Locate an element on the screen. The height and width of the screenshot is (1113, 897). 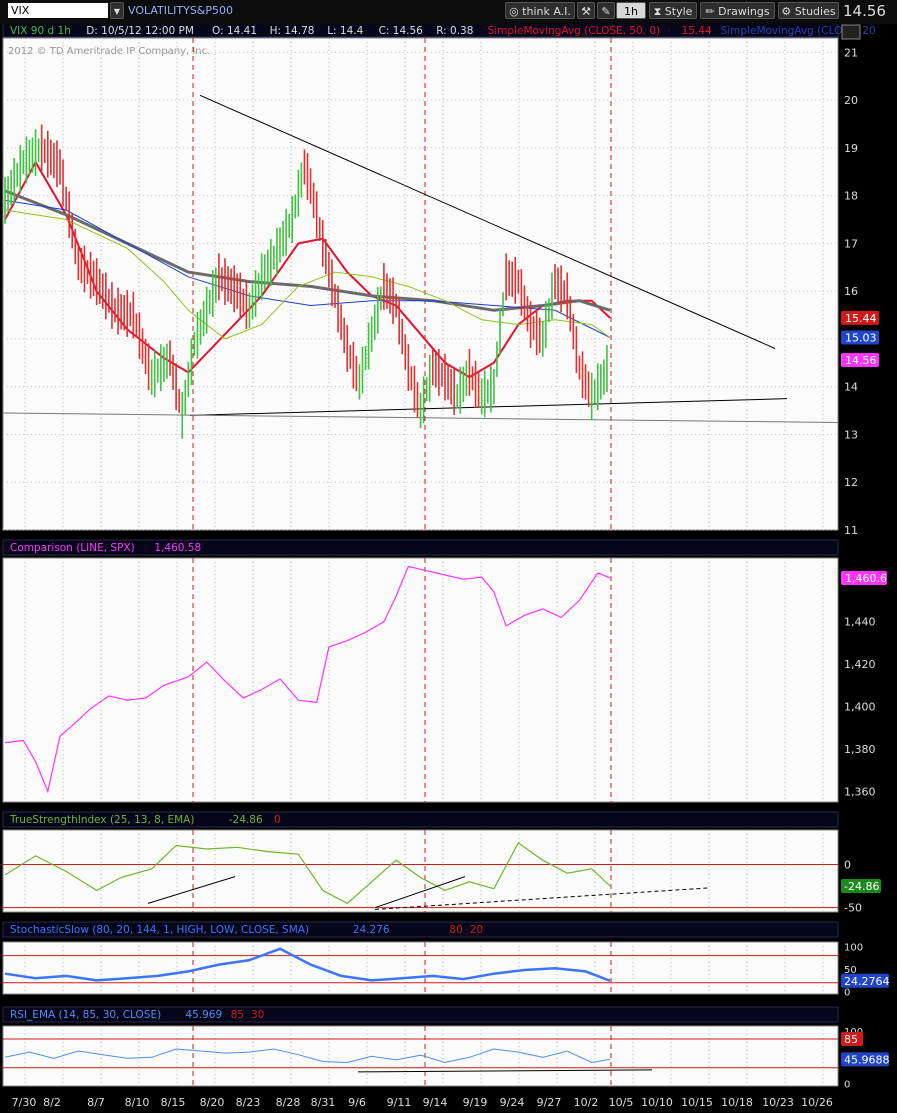
price-header-field: O: 14.41 is located at coordinates (234, 31).